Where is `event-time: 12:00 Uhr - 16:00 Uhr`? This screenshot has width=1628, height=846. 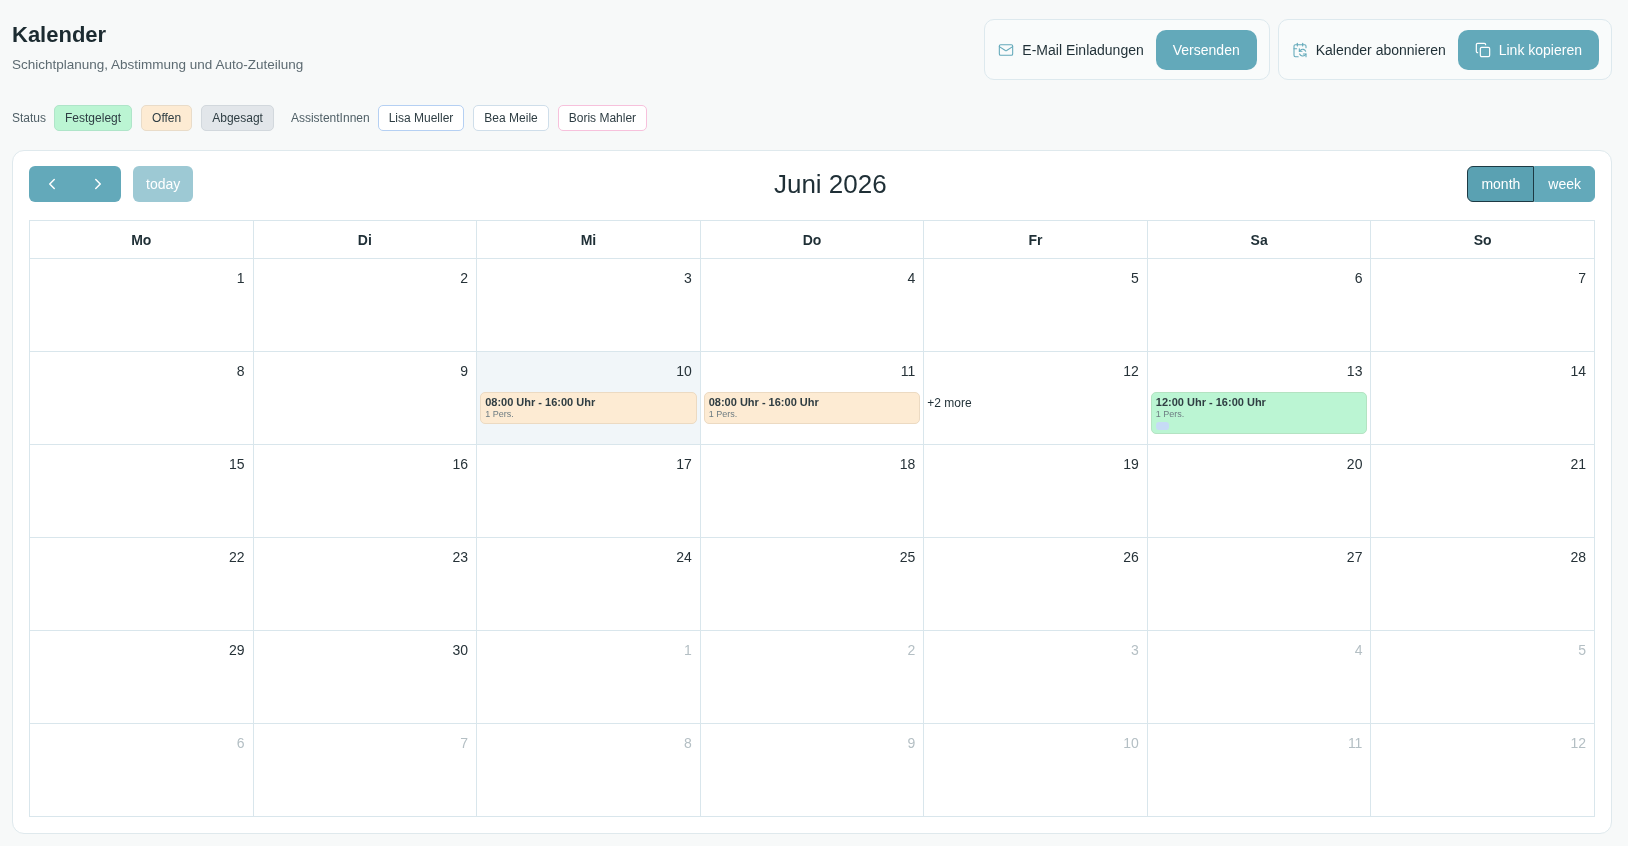
event-time: 12:00 Uhr - 16:00 Uhr is located at coordinates (1210, 402).